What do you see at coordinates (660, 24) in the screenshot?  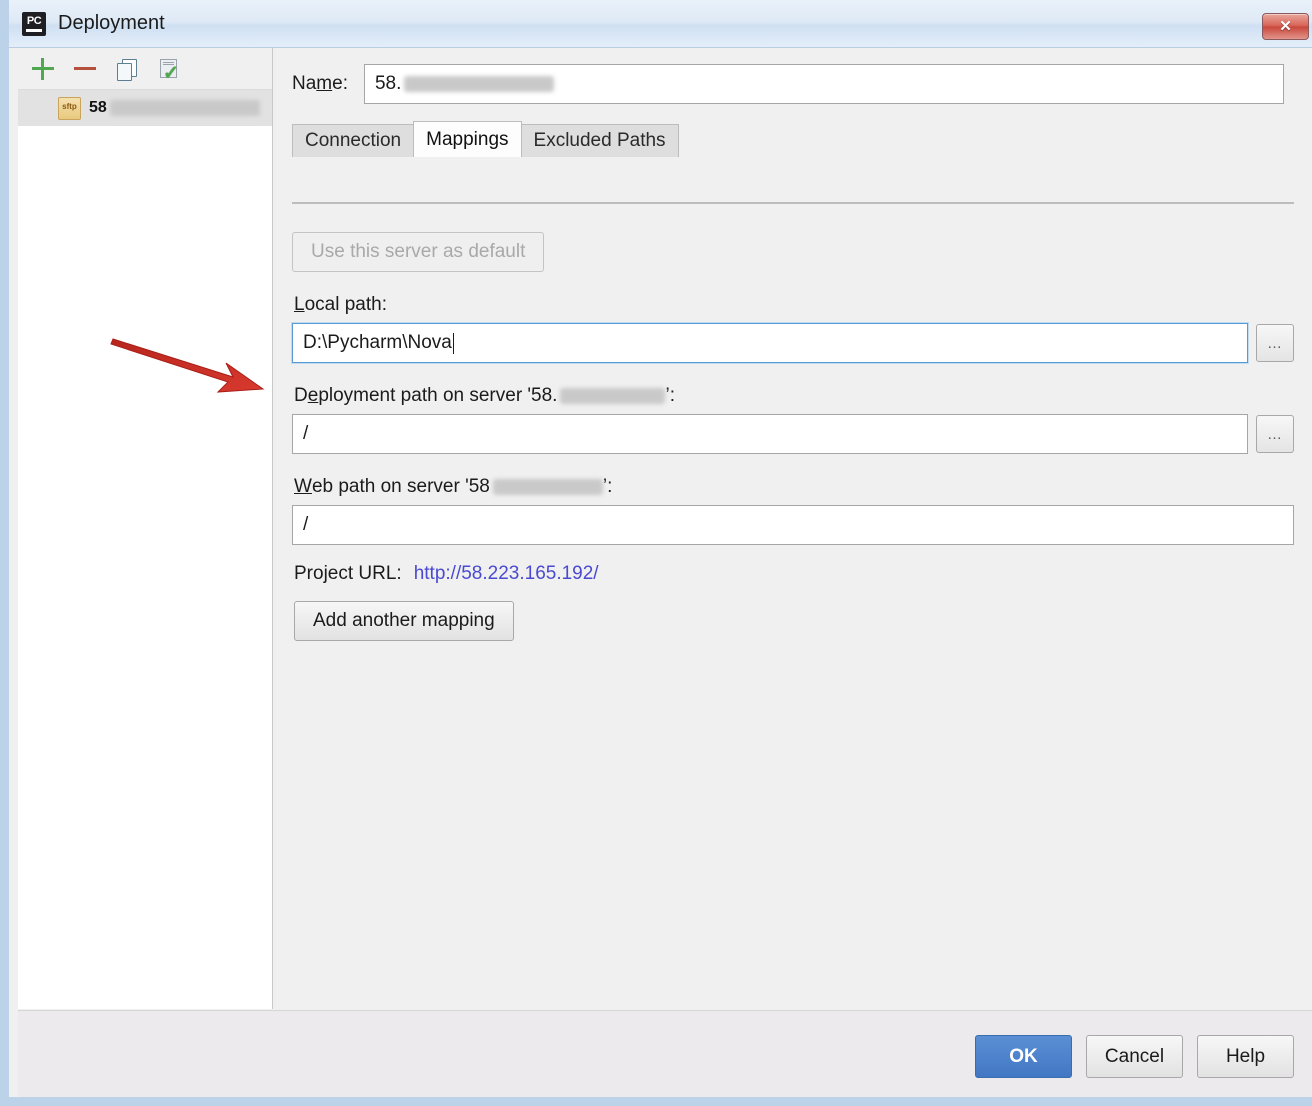 I see `window-titlebar: PC Deployment ✕` at bounding box center [660, 24].